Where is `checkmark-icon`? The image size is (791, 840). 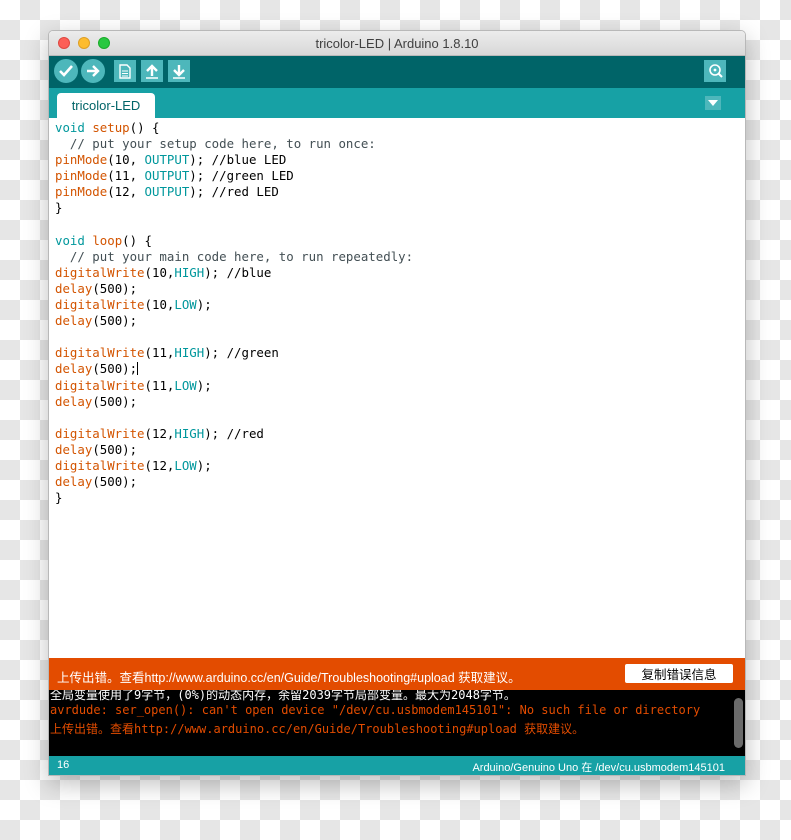
checkmark-icon is located at coordinates (66, 71).